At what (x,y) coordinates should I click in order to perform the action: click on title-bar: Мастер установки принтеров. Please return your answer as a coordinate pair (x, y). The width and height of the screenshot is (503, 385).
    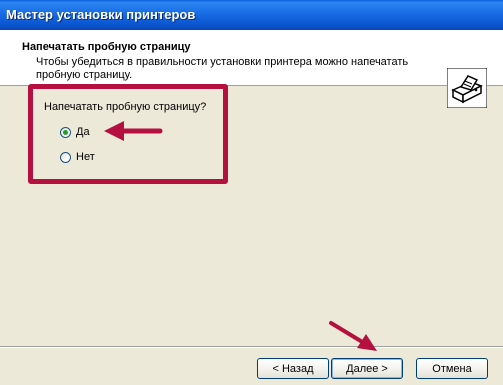
    Looking at the image, I should click on (251, 15).